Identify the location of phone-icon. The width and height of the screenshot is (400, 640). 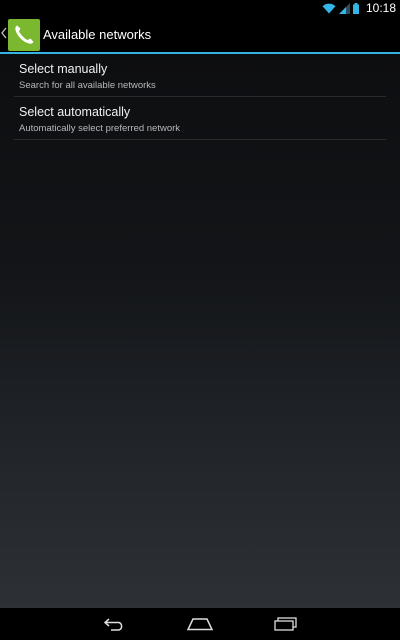
(24, 34).